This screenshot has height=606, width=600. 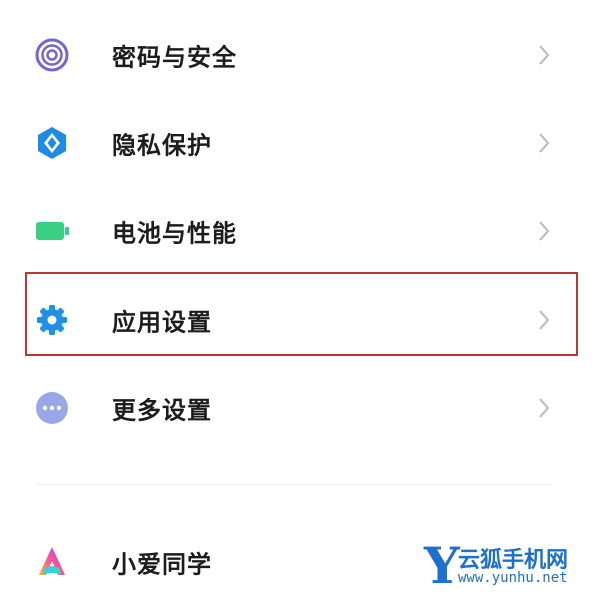 What do you see at coordinates (52, 231) in the screenshot?
I see `battery-icon` at bounding box center [52, 231].